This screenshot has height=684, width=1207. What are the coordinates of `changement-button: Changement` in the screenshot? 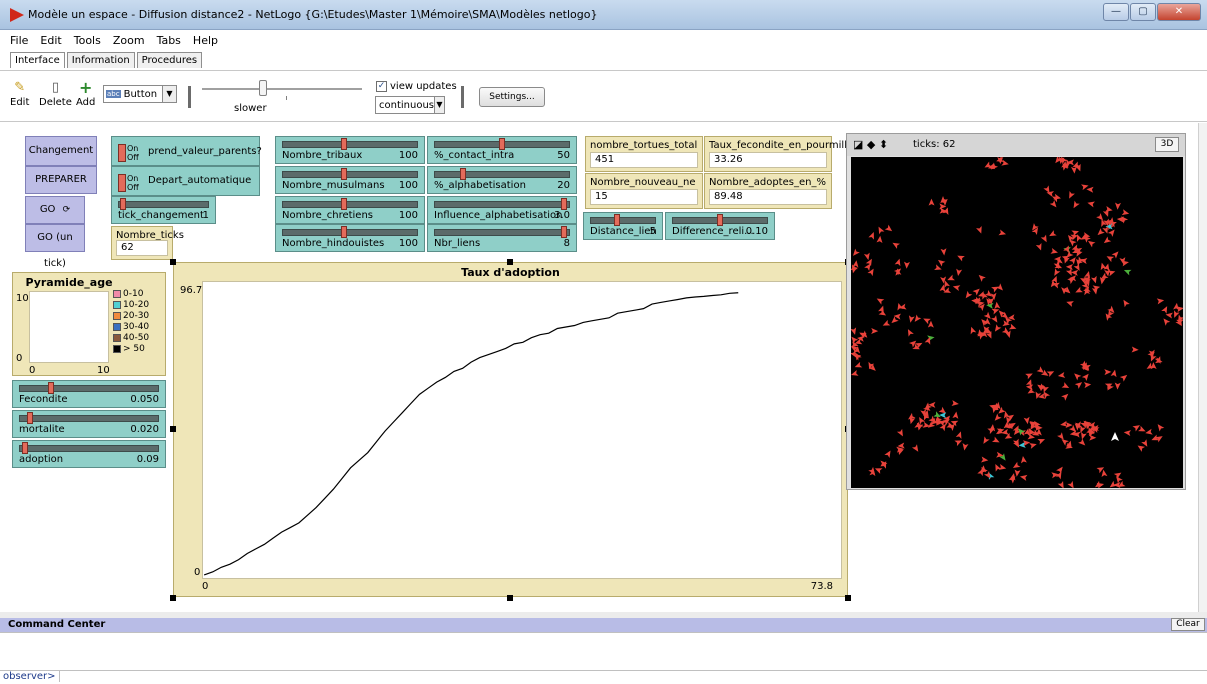 It's located at (61, 151).